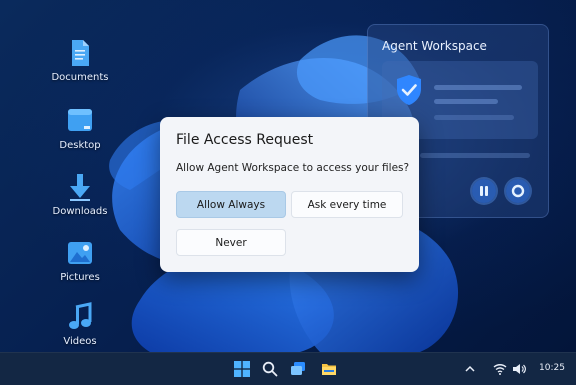 This screenshot has width=576, height=385. I want to click on allow-always-button: Allow Always, so click(231, 204).